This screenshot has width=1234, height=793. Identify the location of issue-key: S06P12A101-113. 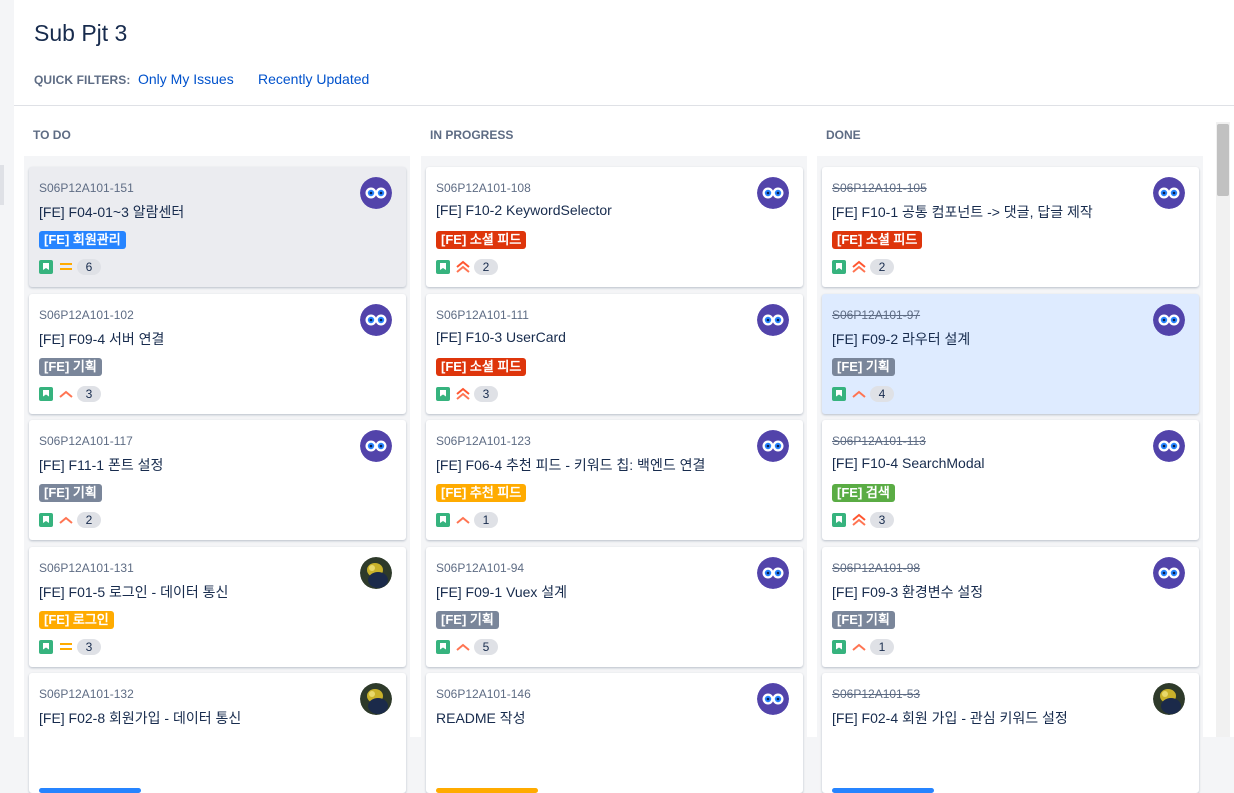
(879, 441).